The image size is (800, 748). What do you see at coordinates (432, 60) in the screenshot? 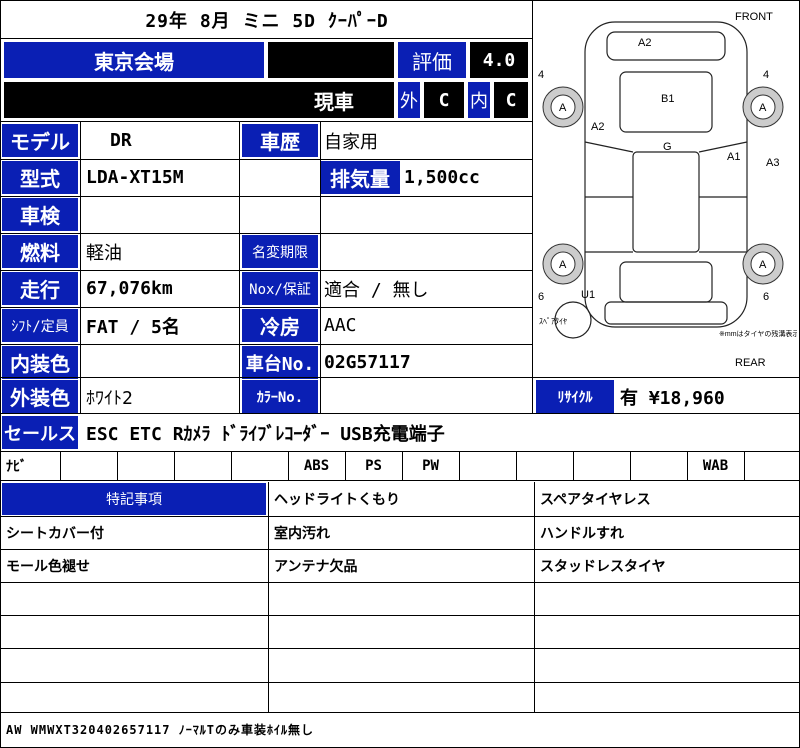
I see `rating-label: 評価` at bounding box center [432, 60].